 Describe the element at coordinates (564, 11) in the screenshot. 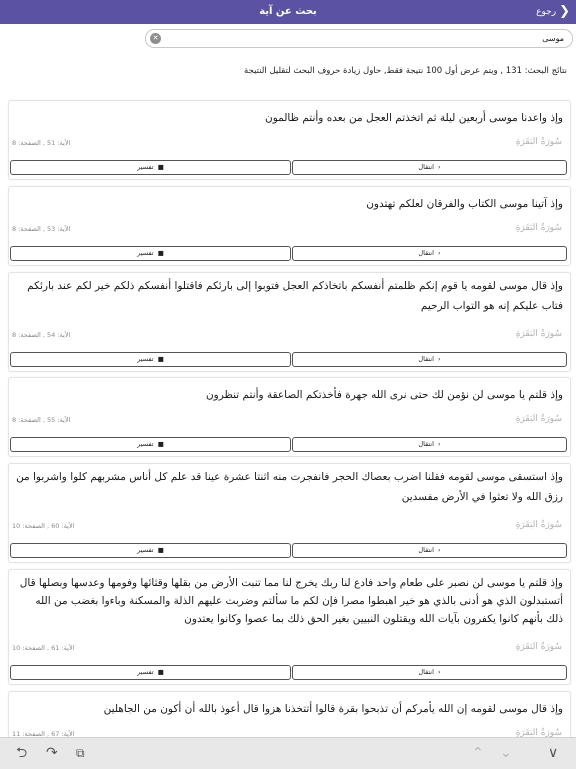

I see `chevron-left-icon: ❮` at that location.